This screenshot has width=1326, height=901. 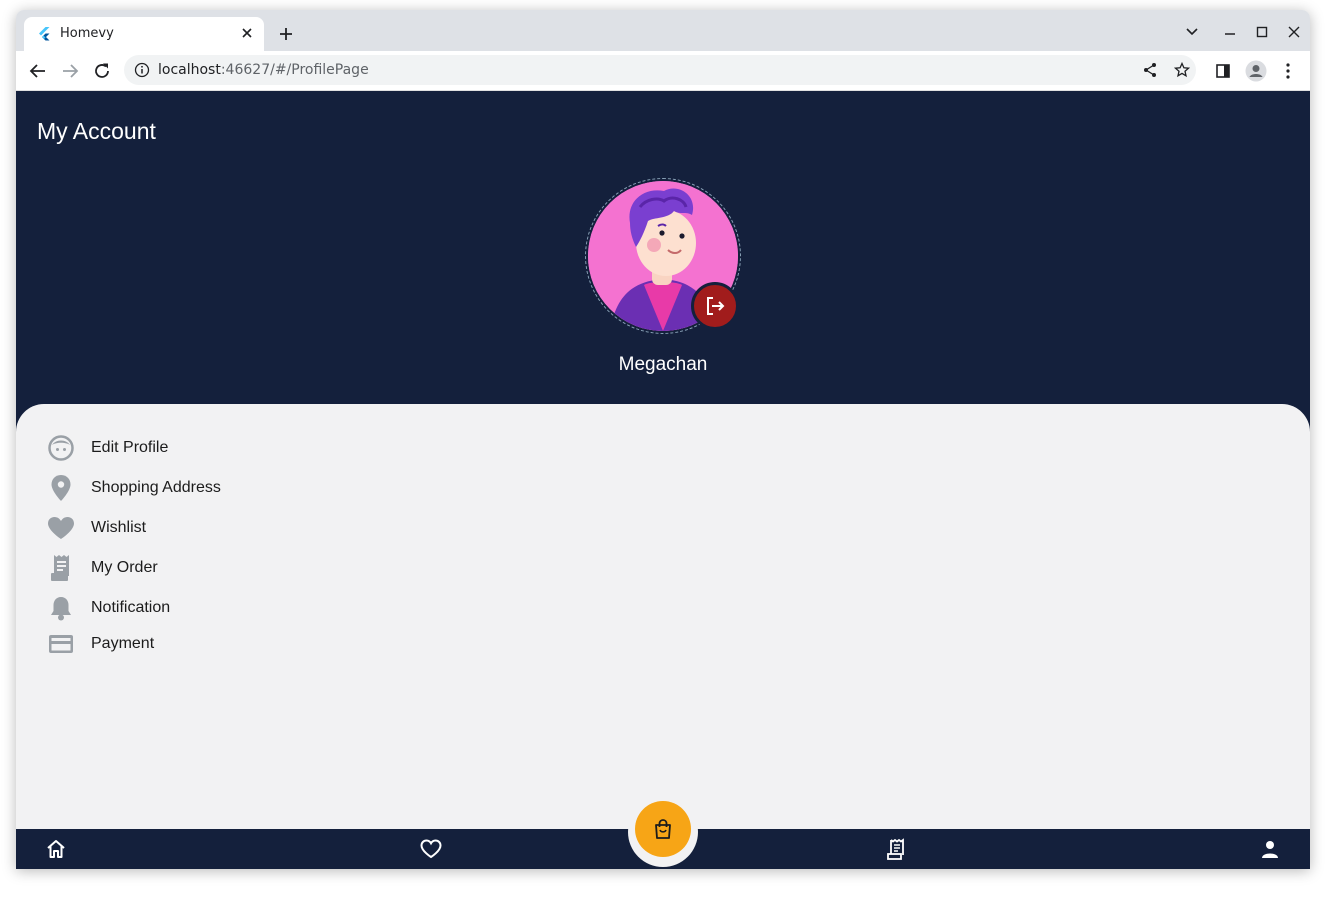 I want to click on address-bar: localhost:46627/#/ProfilePage, so click(x=660, y=70).